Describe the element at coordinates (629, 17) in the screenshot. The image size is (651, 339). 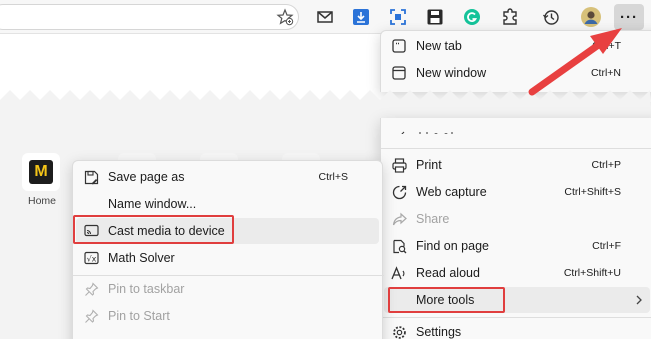
I see `more-icon: ···` at that location.